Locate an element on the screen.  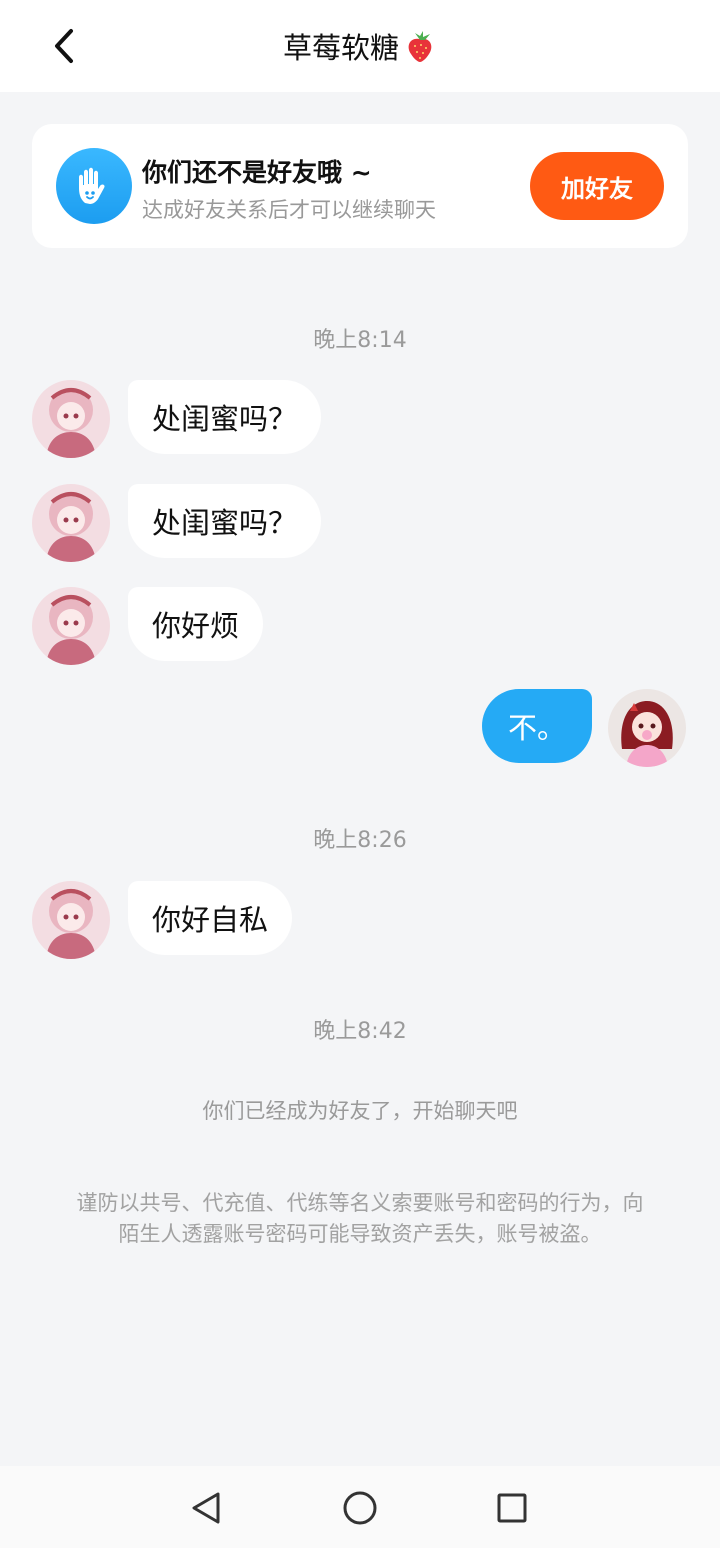
outgoing-message: 不。 is located at coordinates (536, 726).